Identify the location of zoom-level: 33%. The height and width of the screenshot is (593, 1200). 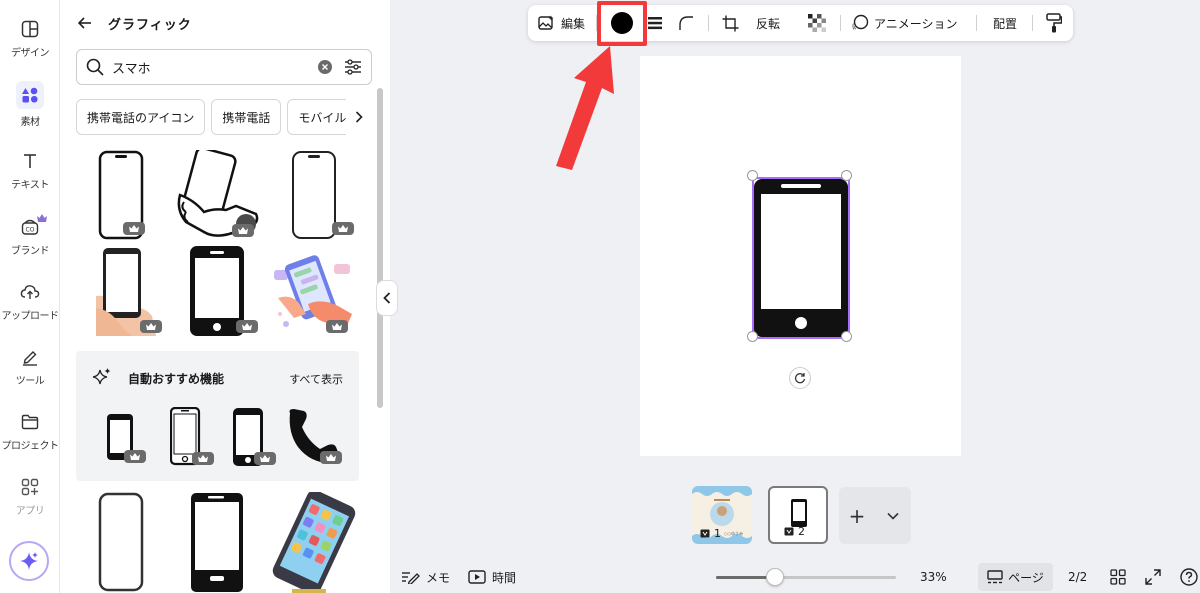
(933, 577).